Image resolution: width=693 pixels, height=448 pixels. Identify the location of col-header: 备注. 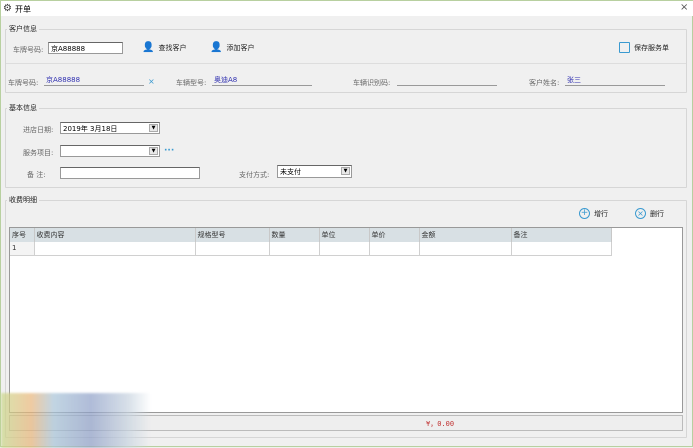
(561, 235).